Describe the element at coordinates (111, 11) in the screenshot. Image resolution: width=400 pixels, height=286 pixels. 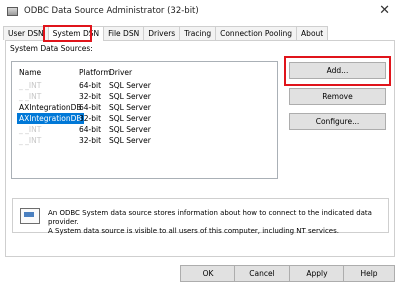
I see `window-title: ODBC Data Source Administrator (32-bit)` at that location.